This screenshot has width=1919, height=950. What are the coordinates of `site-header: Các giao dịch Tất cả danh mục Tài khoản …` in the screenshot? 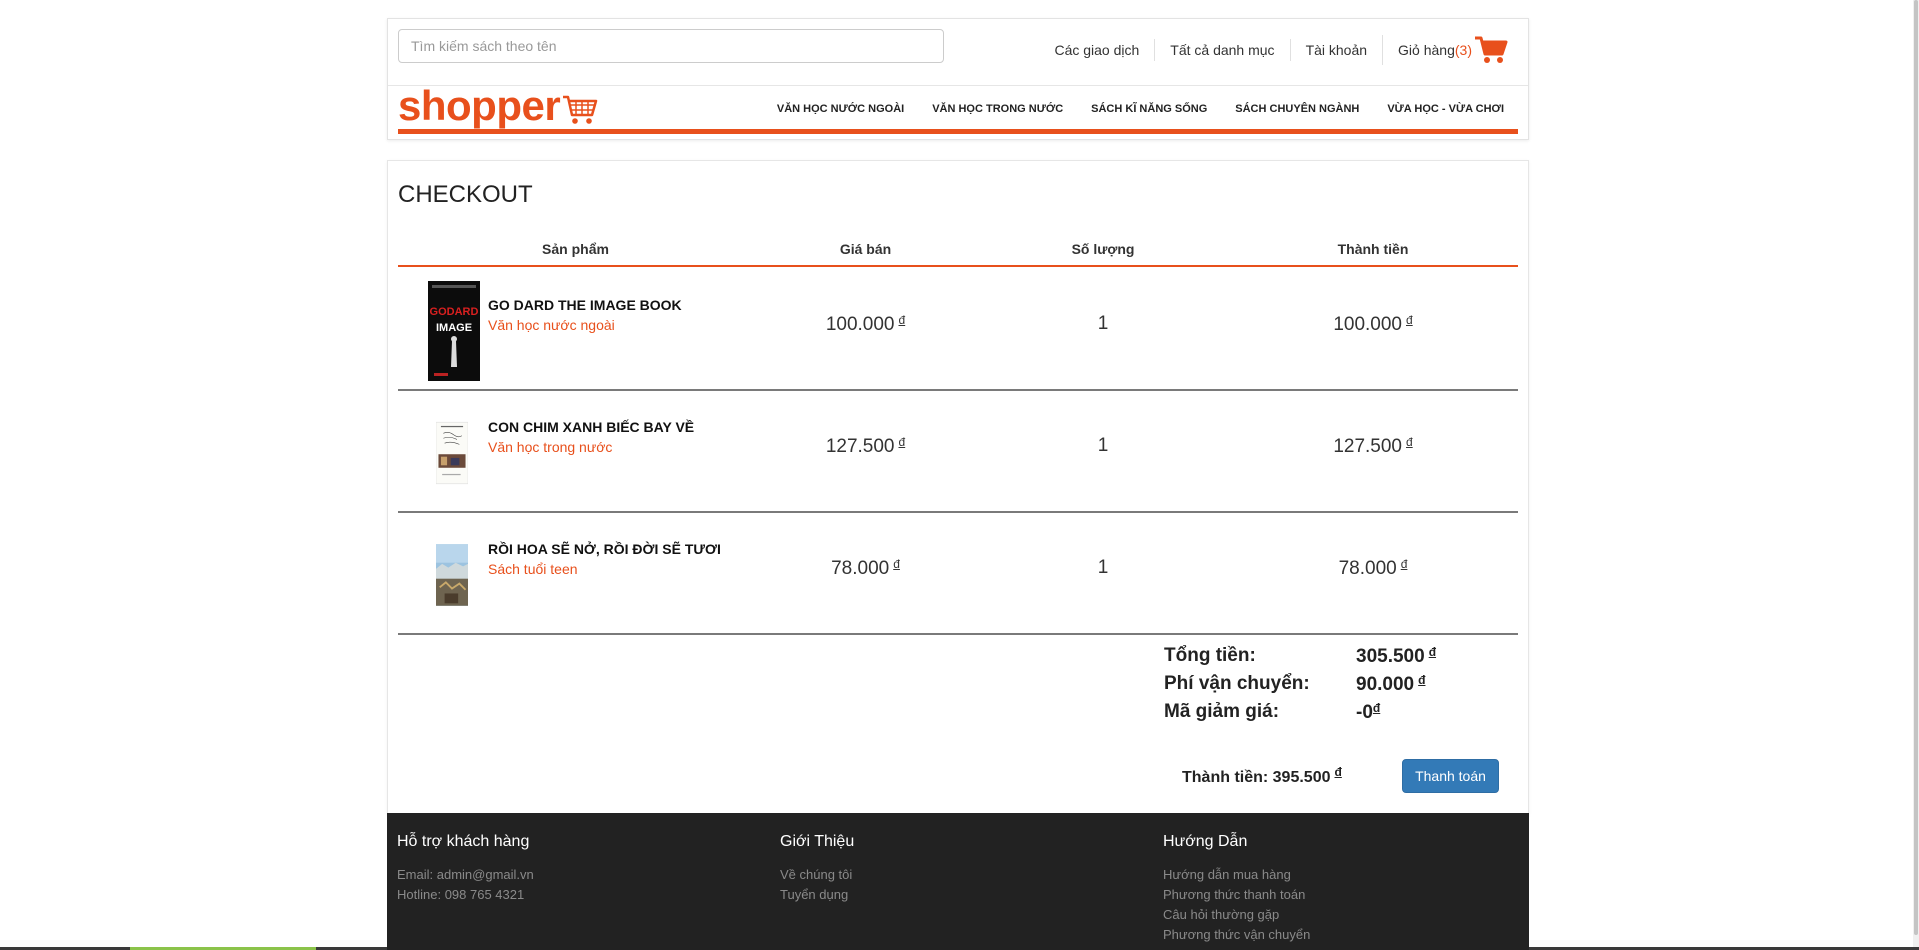 It's located at (958, 79).